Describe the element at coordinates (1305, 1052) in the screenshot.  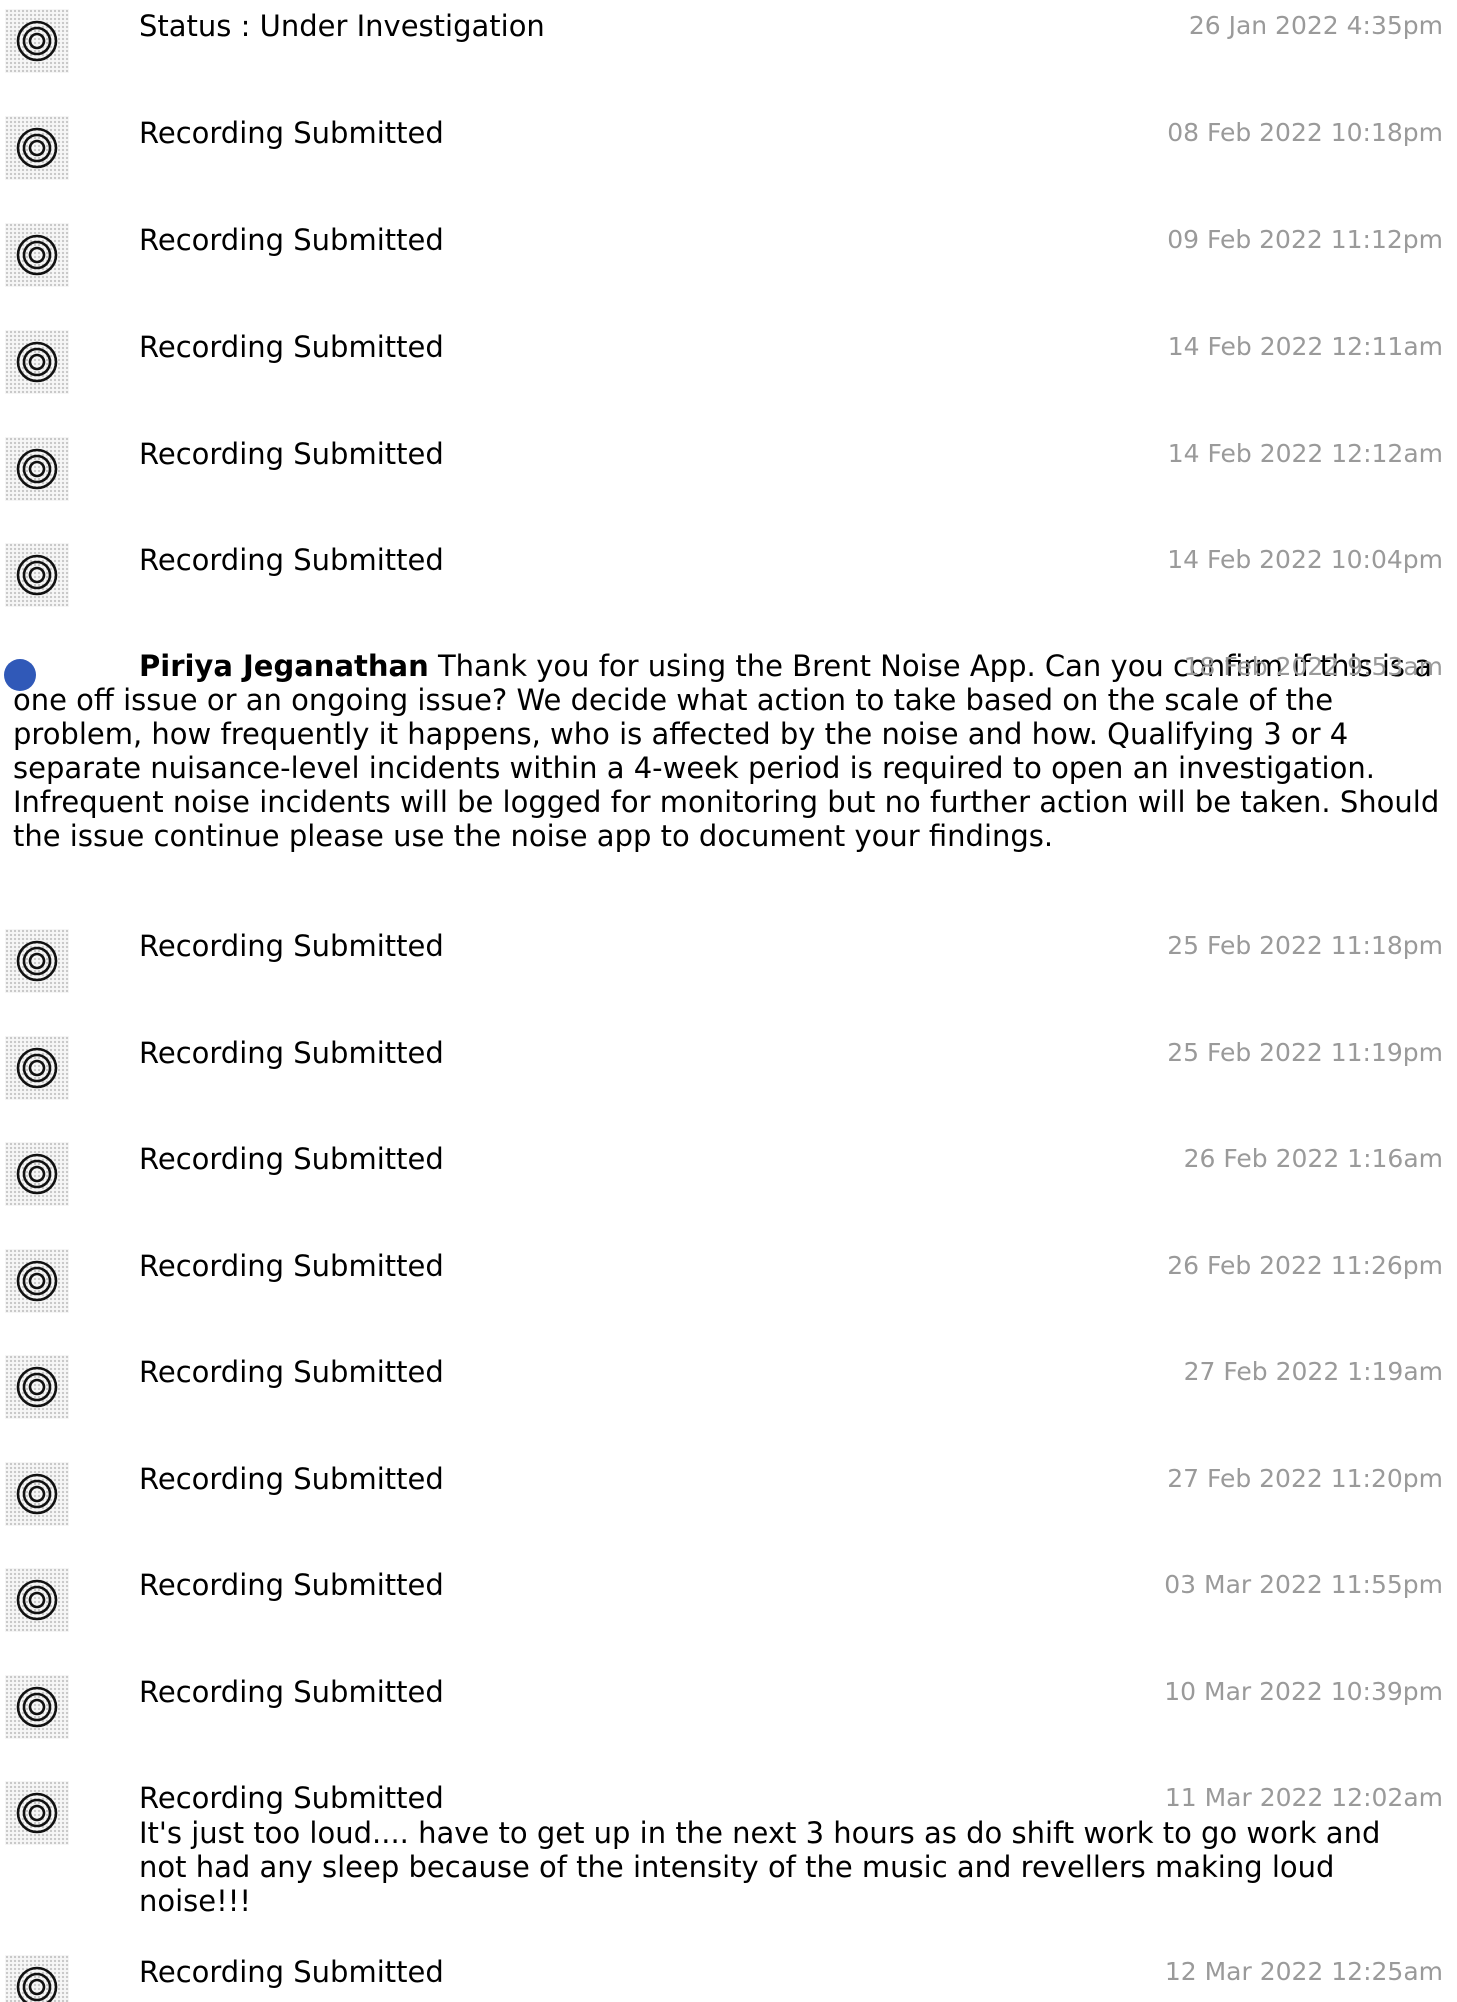
I see `entry-timestamp: 25 Feb 2022 11:19pm` at that location.